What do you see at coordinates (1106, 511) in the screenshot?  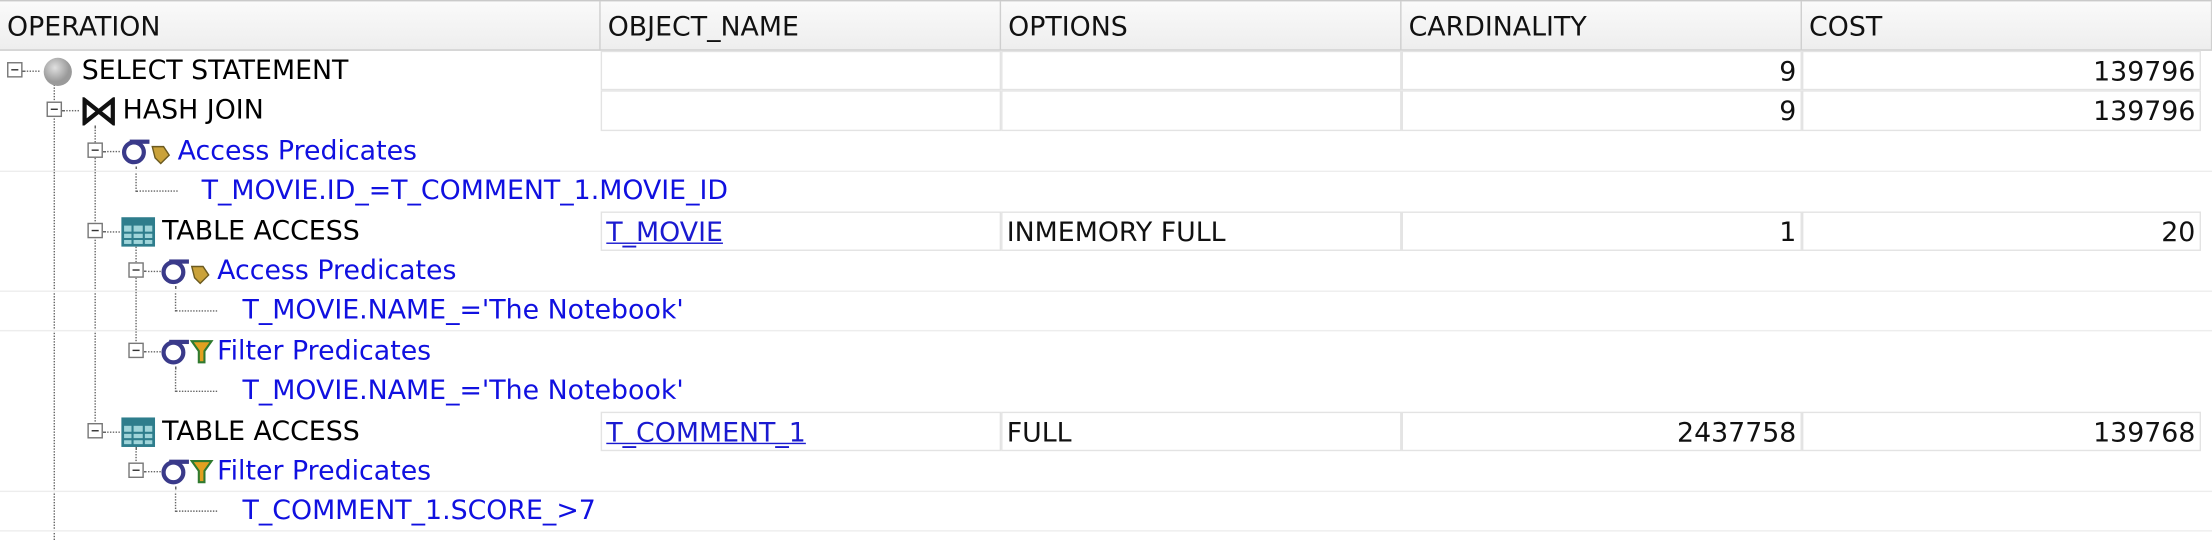 I see `plan-row: T_COMMENT_1.SCORE_>7` at bounding box center [1106, 511].